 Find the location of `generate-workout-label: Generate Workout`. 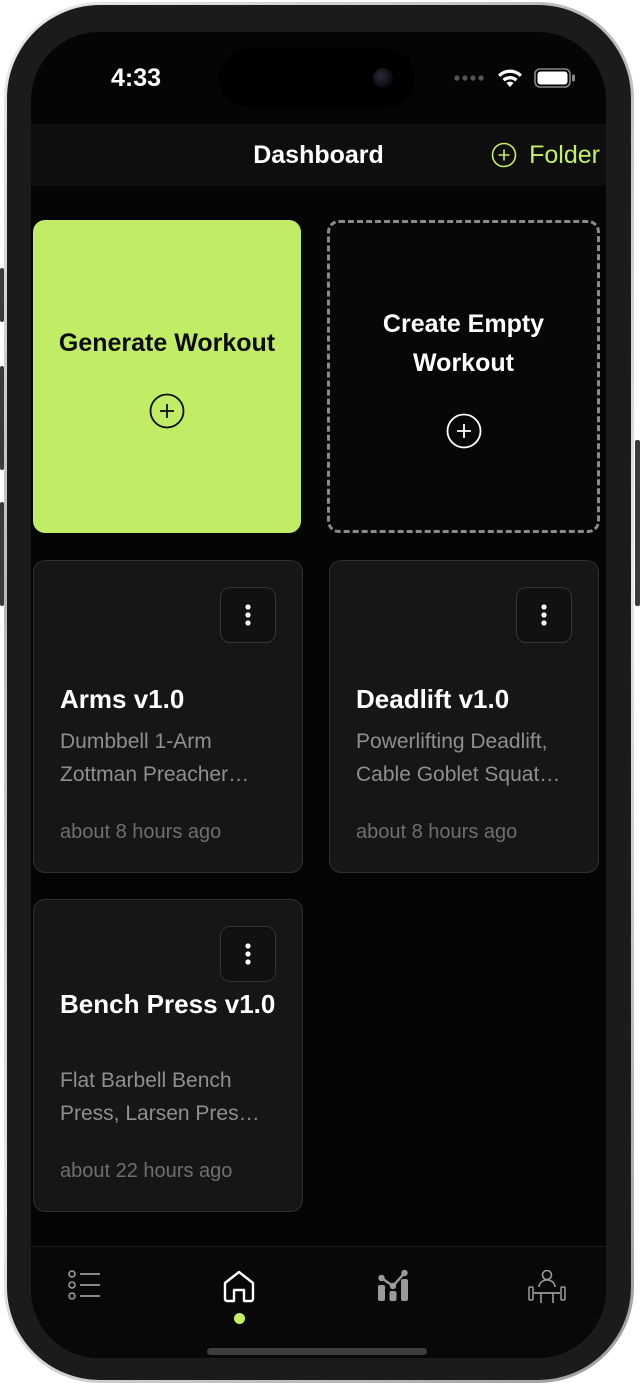

generate-workout-label: Generate Workout is located at coordinates (167, 343).